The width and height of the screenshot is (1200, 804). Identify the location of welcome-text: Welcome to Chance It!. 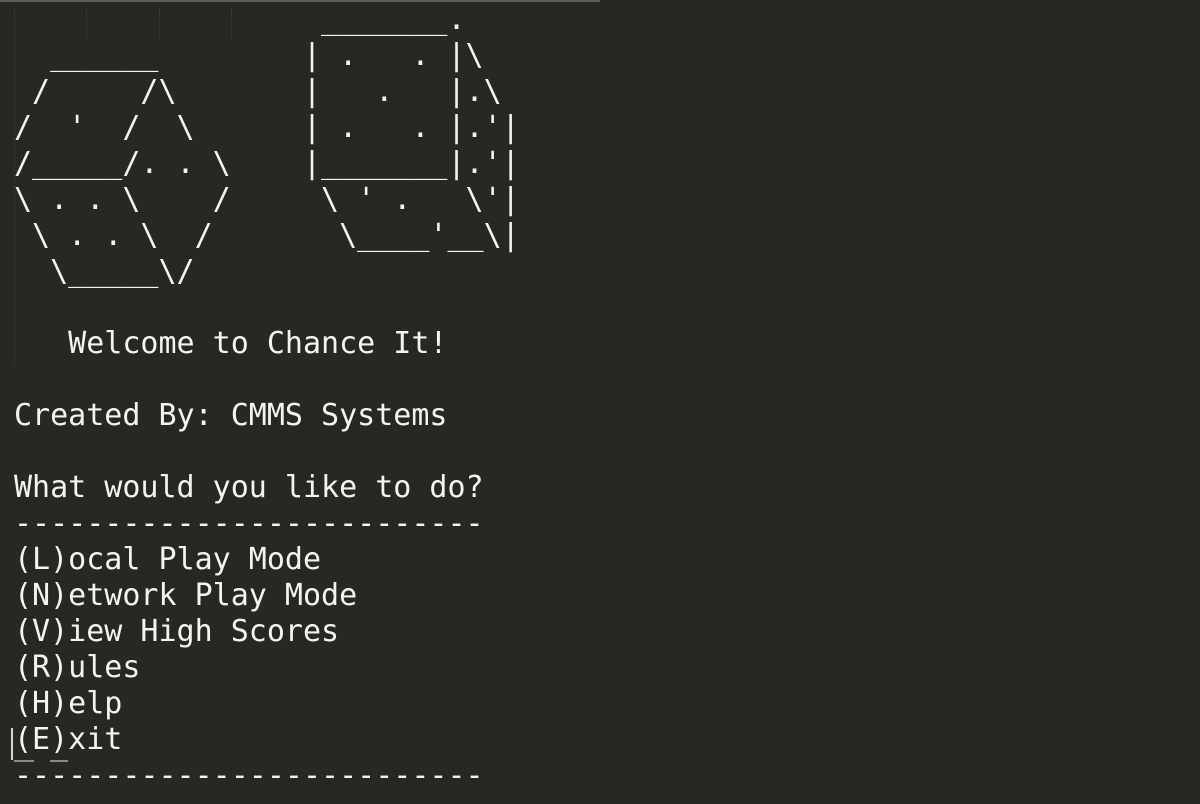
(231, 343).